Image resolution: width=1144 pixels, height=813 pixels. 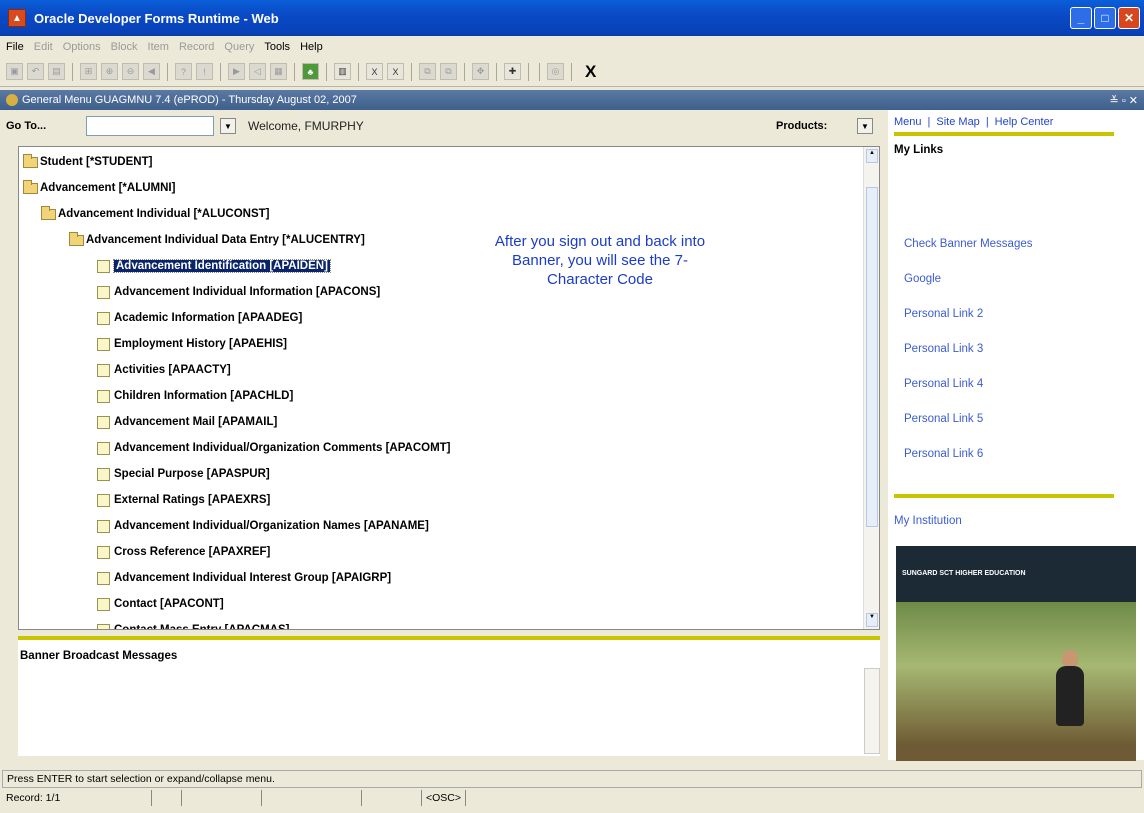 What do you see at coordinates (236, 71) in the screenshot?
I see `next-record-icon: ▶` at bounding box center [236, 71].